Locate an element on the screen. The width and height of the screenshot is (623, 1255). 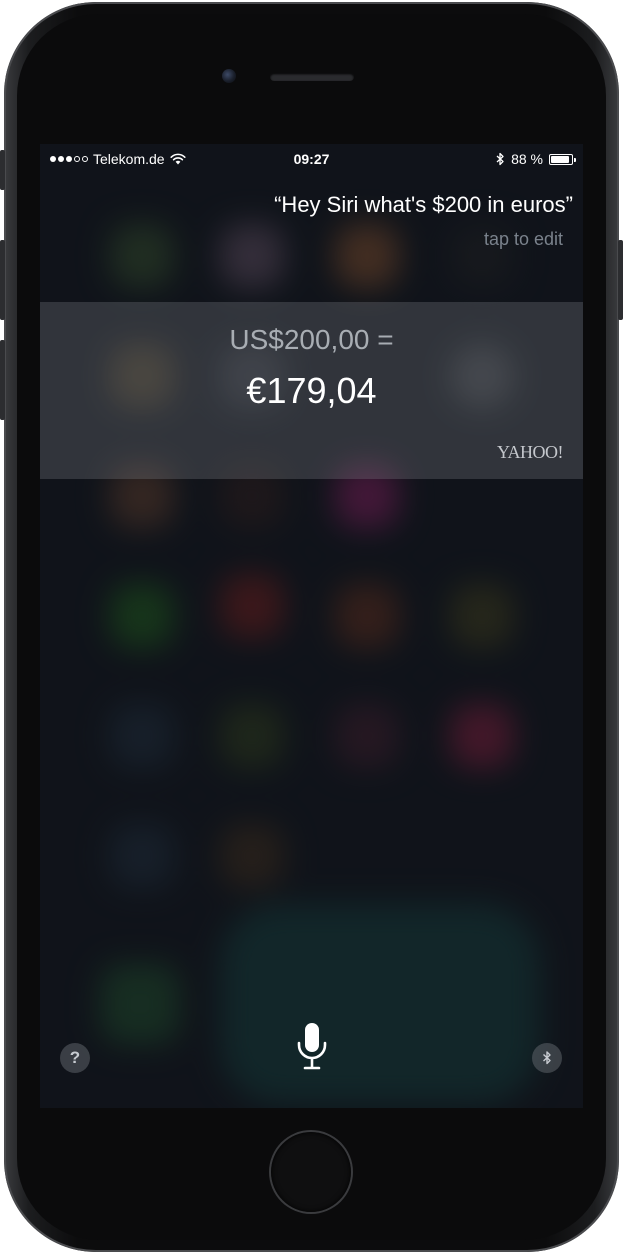
help-button: ? is located at coordinates (75, 1058).